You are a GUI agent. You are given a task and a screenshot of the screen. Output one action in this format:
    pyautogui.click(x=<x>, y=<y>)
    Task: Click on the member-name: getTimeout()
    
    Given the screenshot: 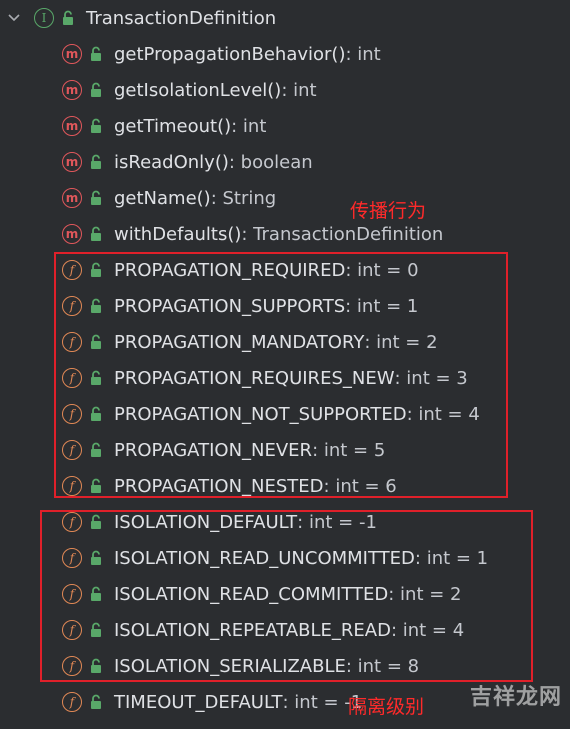 What is the action you would take?
    pyautogui.click(x=173, y=126)
    